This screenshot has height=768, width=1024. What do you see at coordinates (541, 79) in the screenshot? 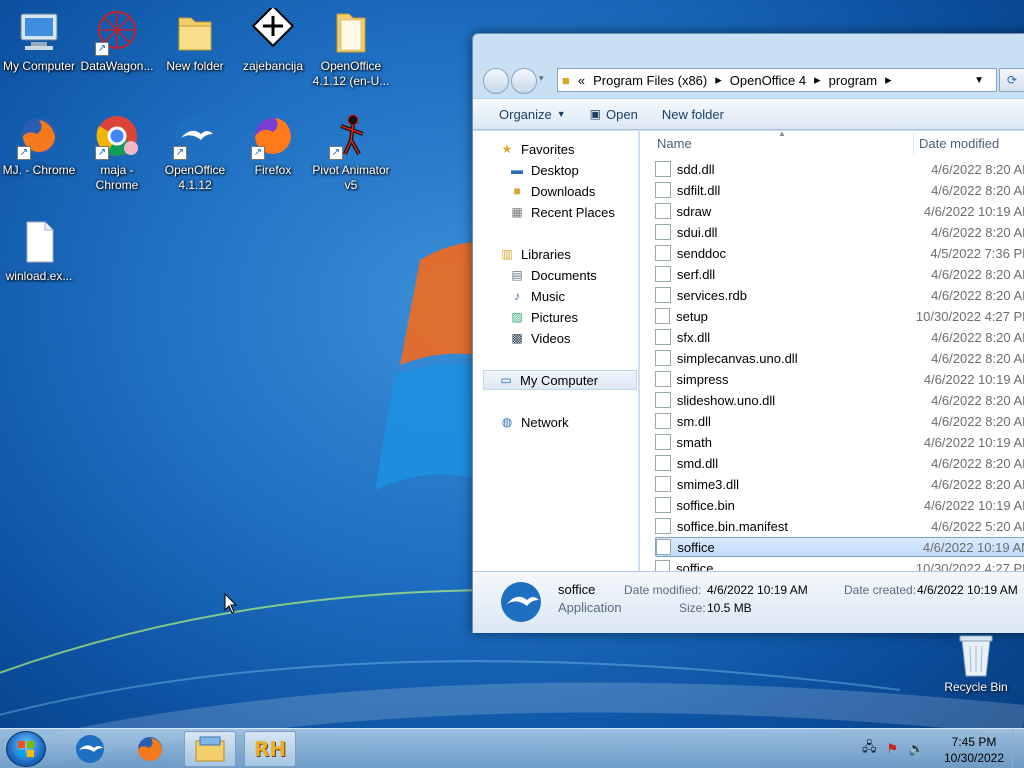
I see `recent-pages-chevron-icon: ▾` at bounding box center [541, 79].